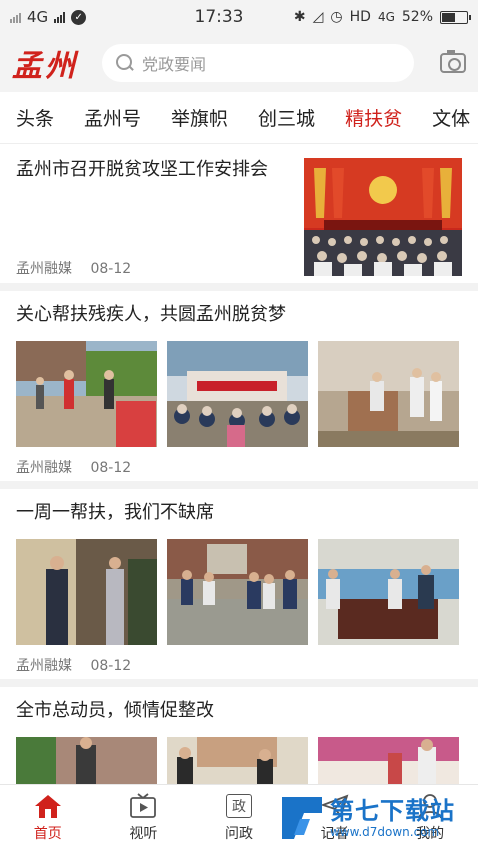 This screenshot has width=478, height=850. I want to click on search-placeholder: 党政要闻, so click(174, 64).